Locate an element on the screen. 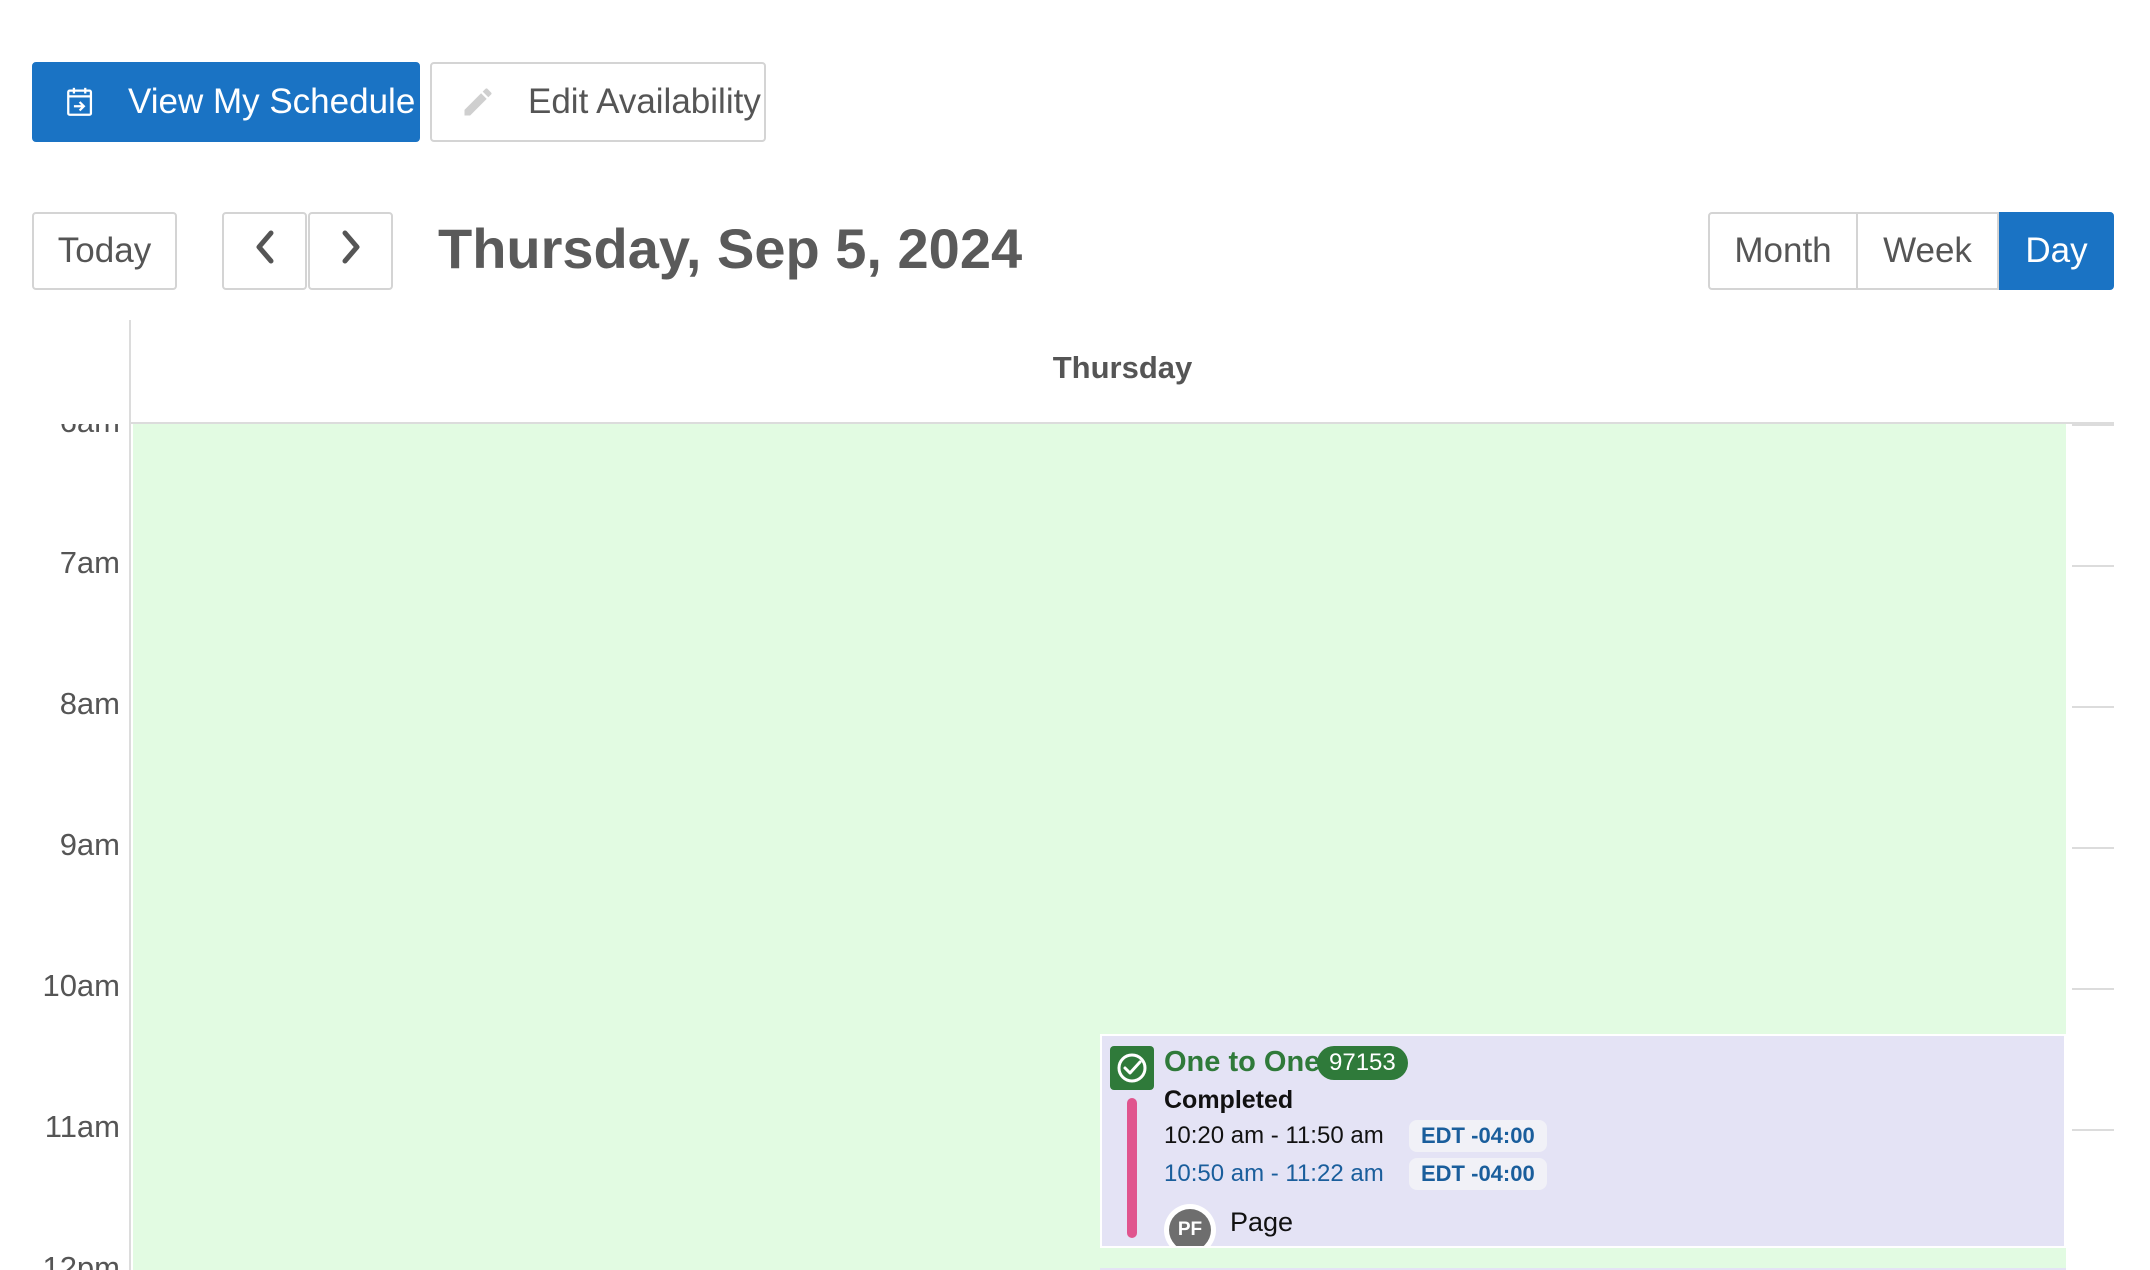 The height and width of the screenshot is (1270, 2150). month-view-button: Month is located at coordinates (1783, 251).